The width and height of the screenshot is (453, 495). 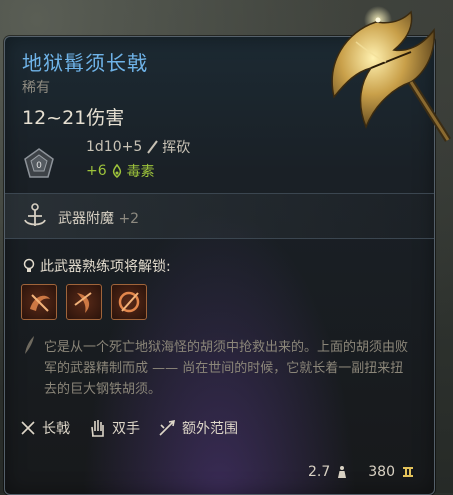 I want to click on gold-coin-icon, so click(x=408, y=472).